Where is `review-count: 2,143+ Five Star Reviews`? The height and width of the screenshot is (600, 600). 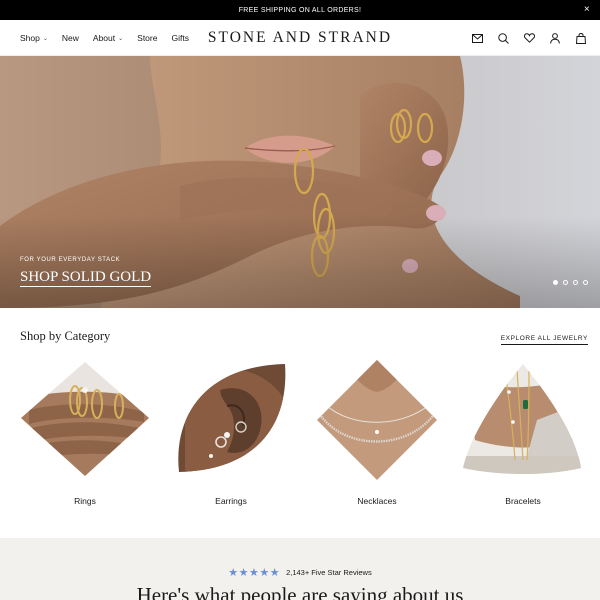 review-count: 2,143+ Five Star Reviews is located at coordinates (329, 572).